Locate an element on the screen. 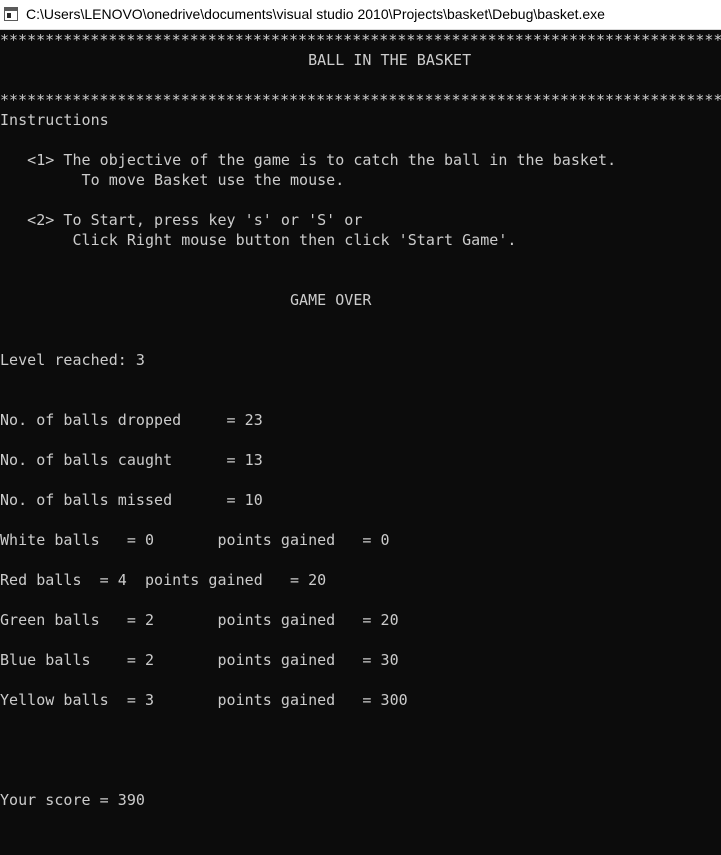  console-app-icon is located at coordinates (11, 14).